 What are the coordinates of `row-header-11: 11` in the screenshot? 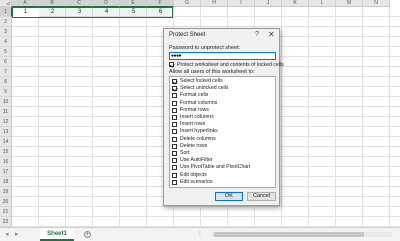 It's located at (6, 112).